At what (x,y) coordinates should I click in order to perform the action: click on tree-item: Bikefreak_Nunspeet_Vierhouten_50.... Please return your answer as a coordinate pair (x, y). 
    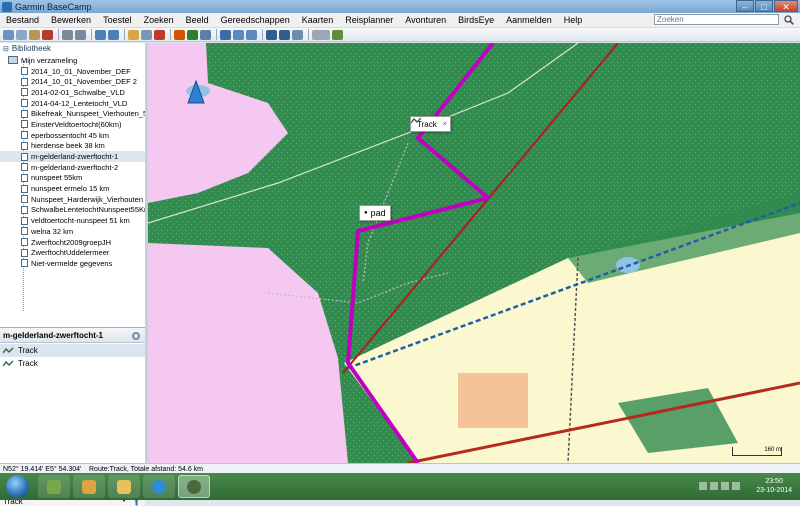
    Looking at the image, I should click on (72, 113).